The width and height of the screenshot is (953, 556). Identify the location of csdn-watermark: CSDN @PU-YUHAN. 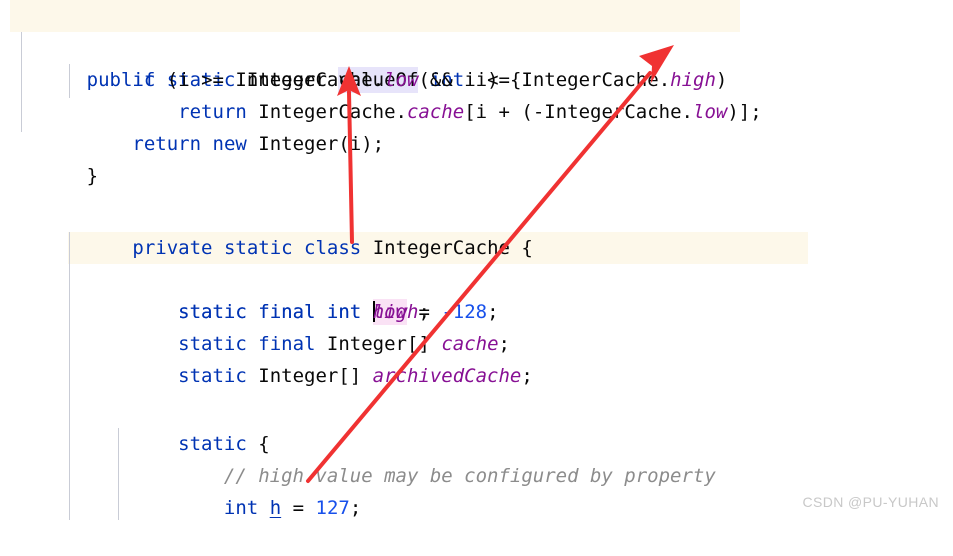
(870, 502).